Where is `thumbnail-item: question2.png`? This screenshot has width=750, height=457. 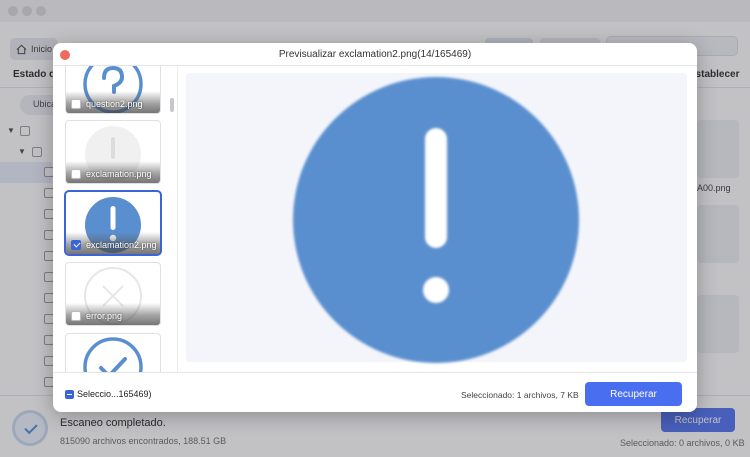 thumbnail-item: question2.png is located at coordinates (113, 90).